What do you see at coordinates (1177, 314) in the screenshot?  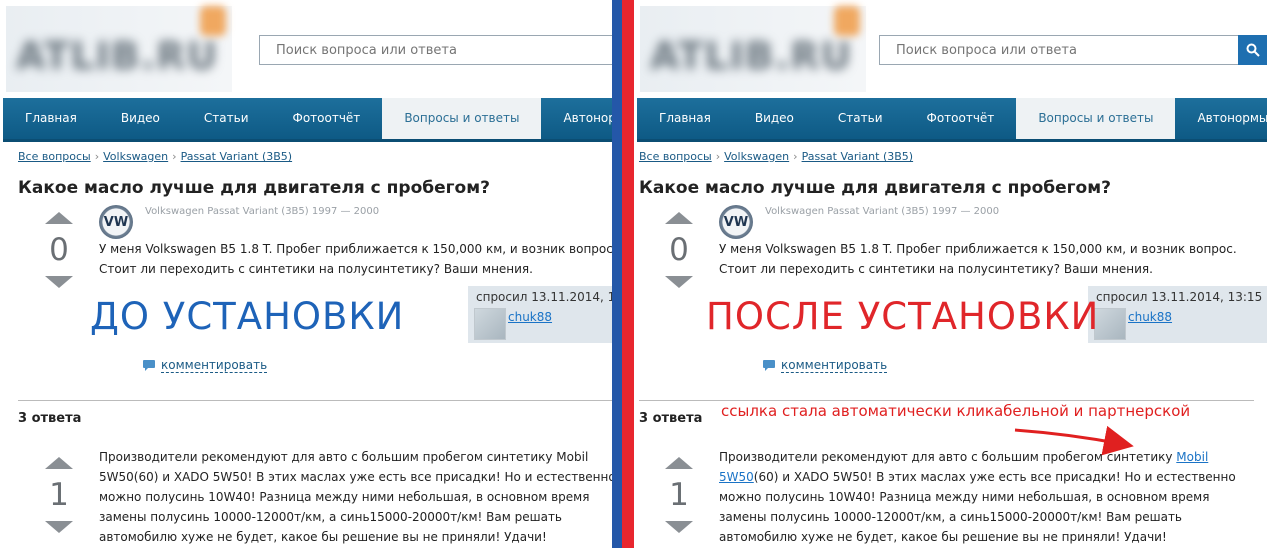 I see `asker-card: спросил 13.11.2014, 13:15 chuk88` at bounding box center [1177, 314].